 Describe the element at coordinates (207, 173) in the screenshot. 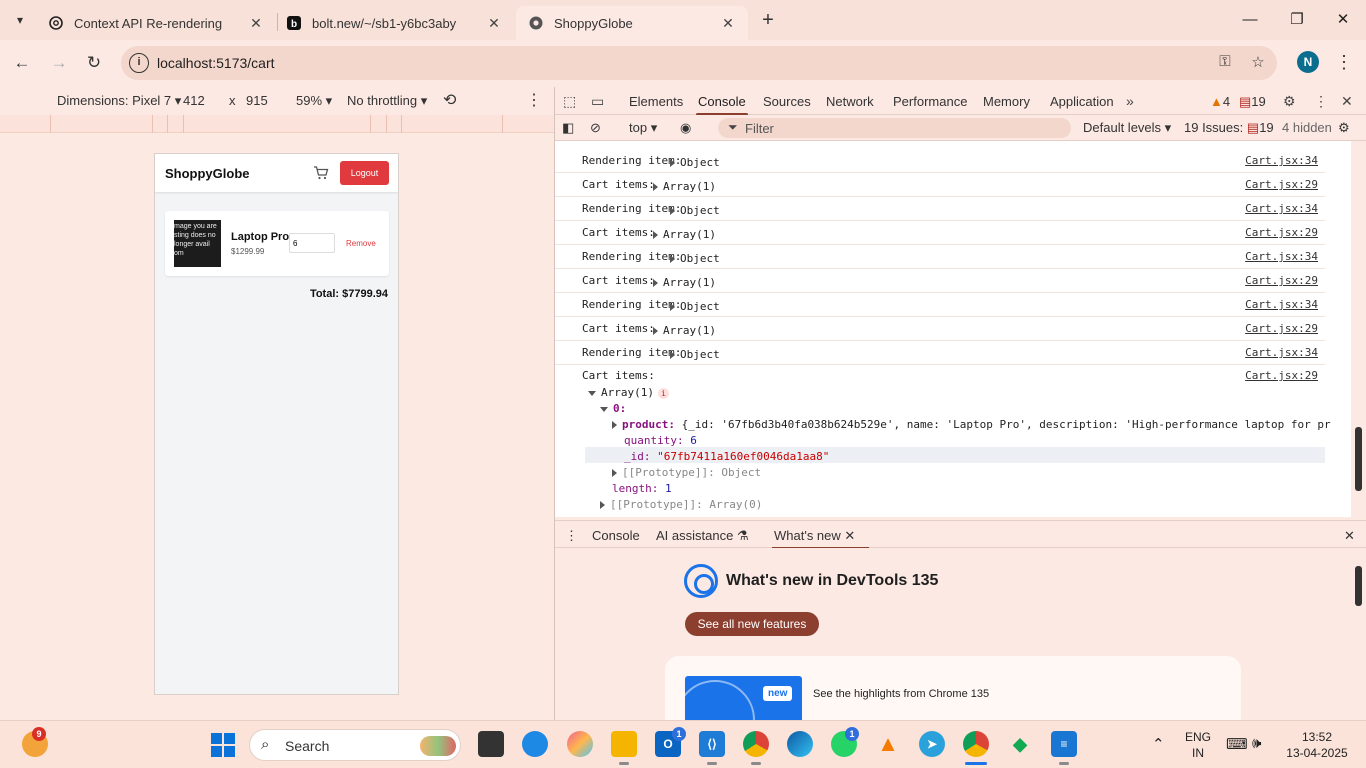

I see `app-brand: ShoppyGlobe` at that location.